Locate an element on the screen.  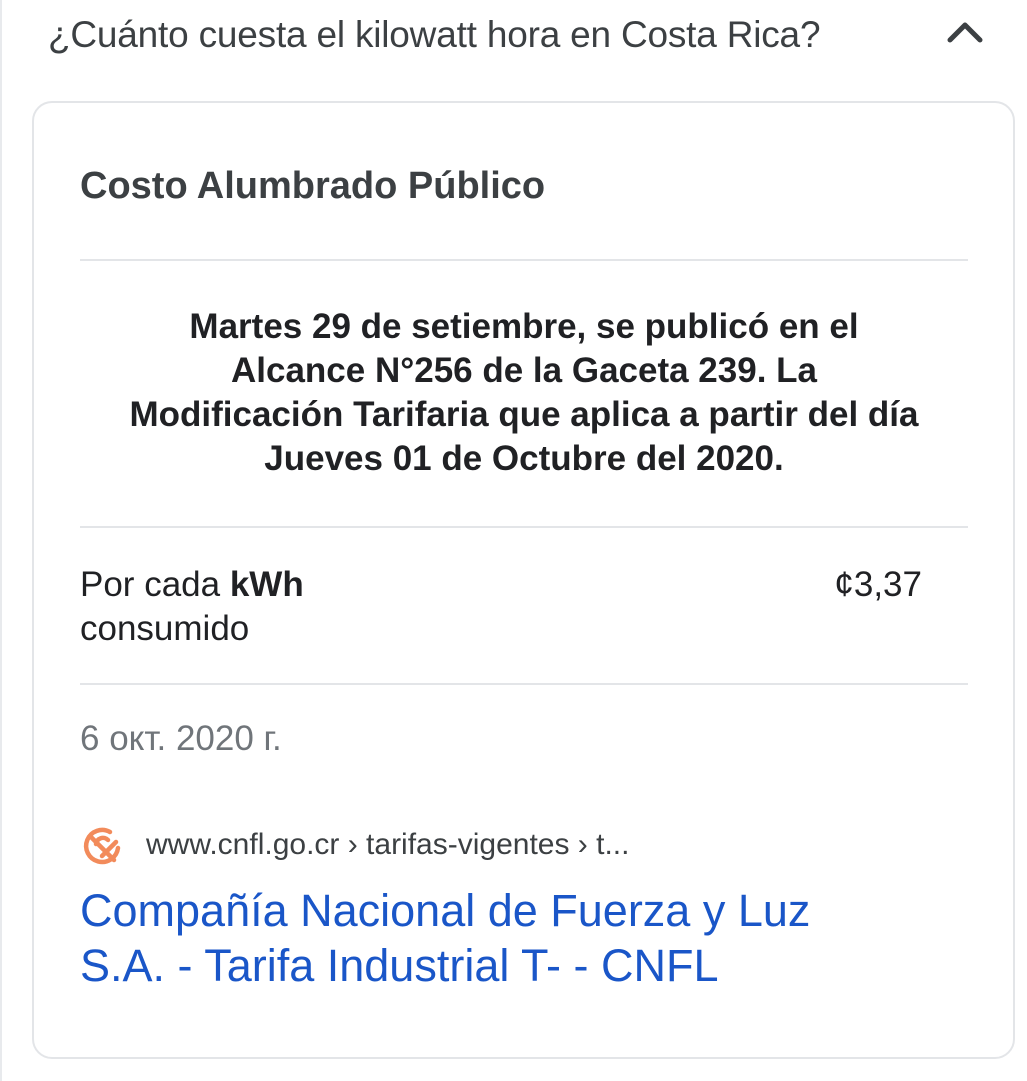
announcement-line: Jueves 01 de Octubre del 2020. is located at coordinates (524, 458).